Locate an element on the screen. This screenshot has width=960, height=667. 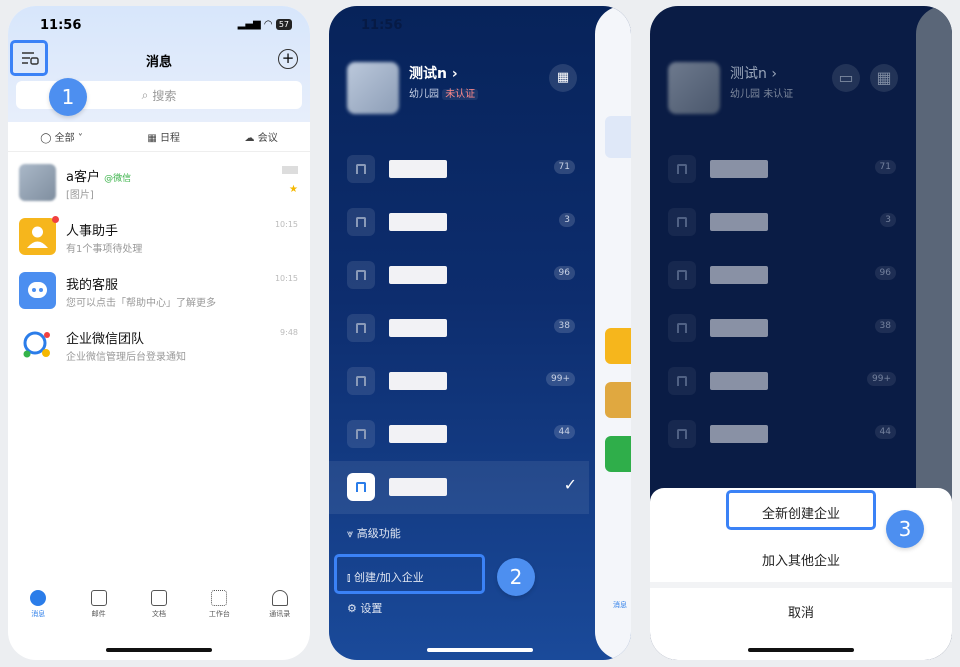
star-icon: ★ is located at coordinates (293, 189).